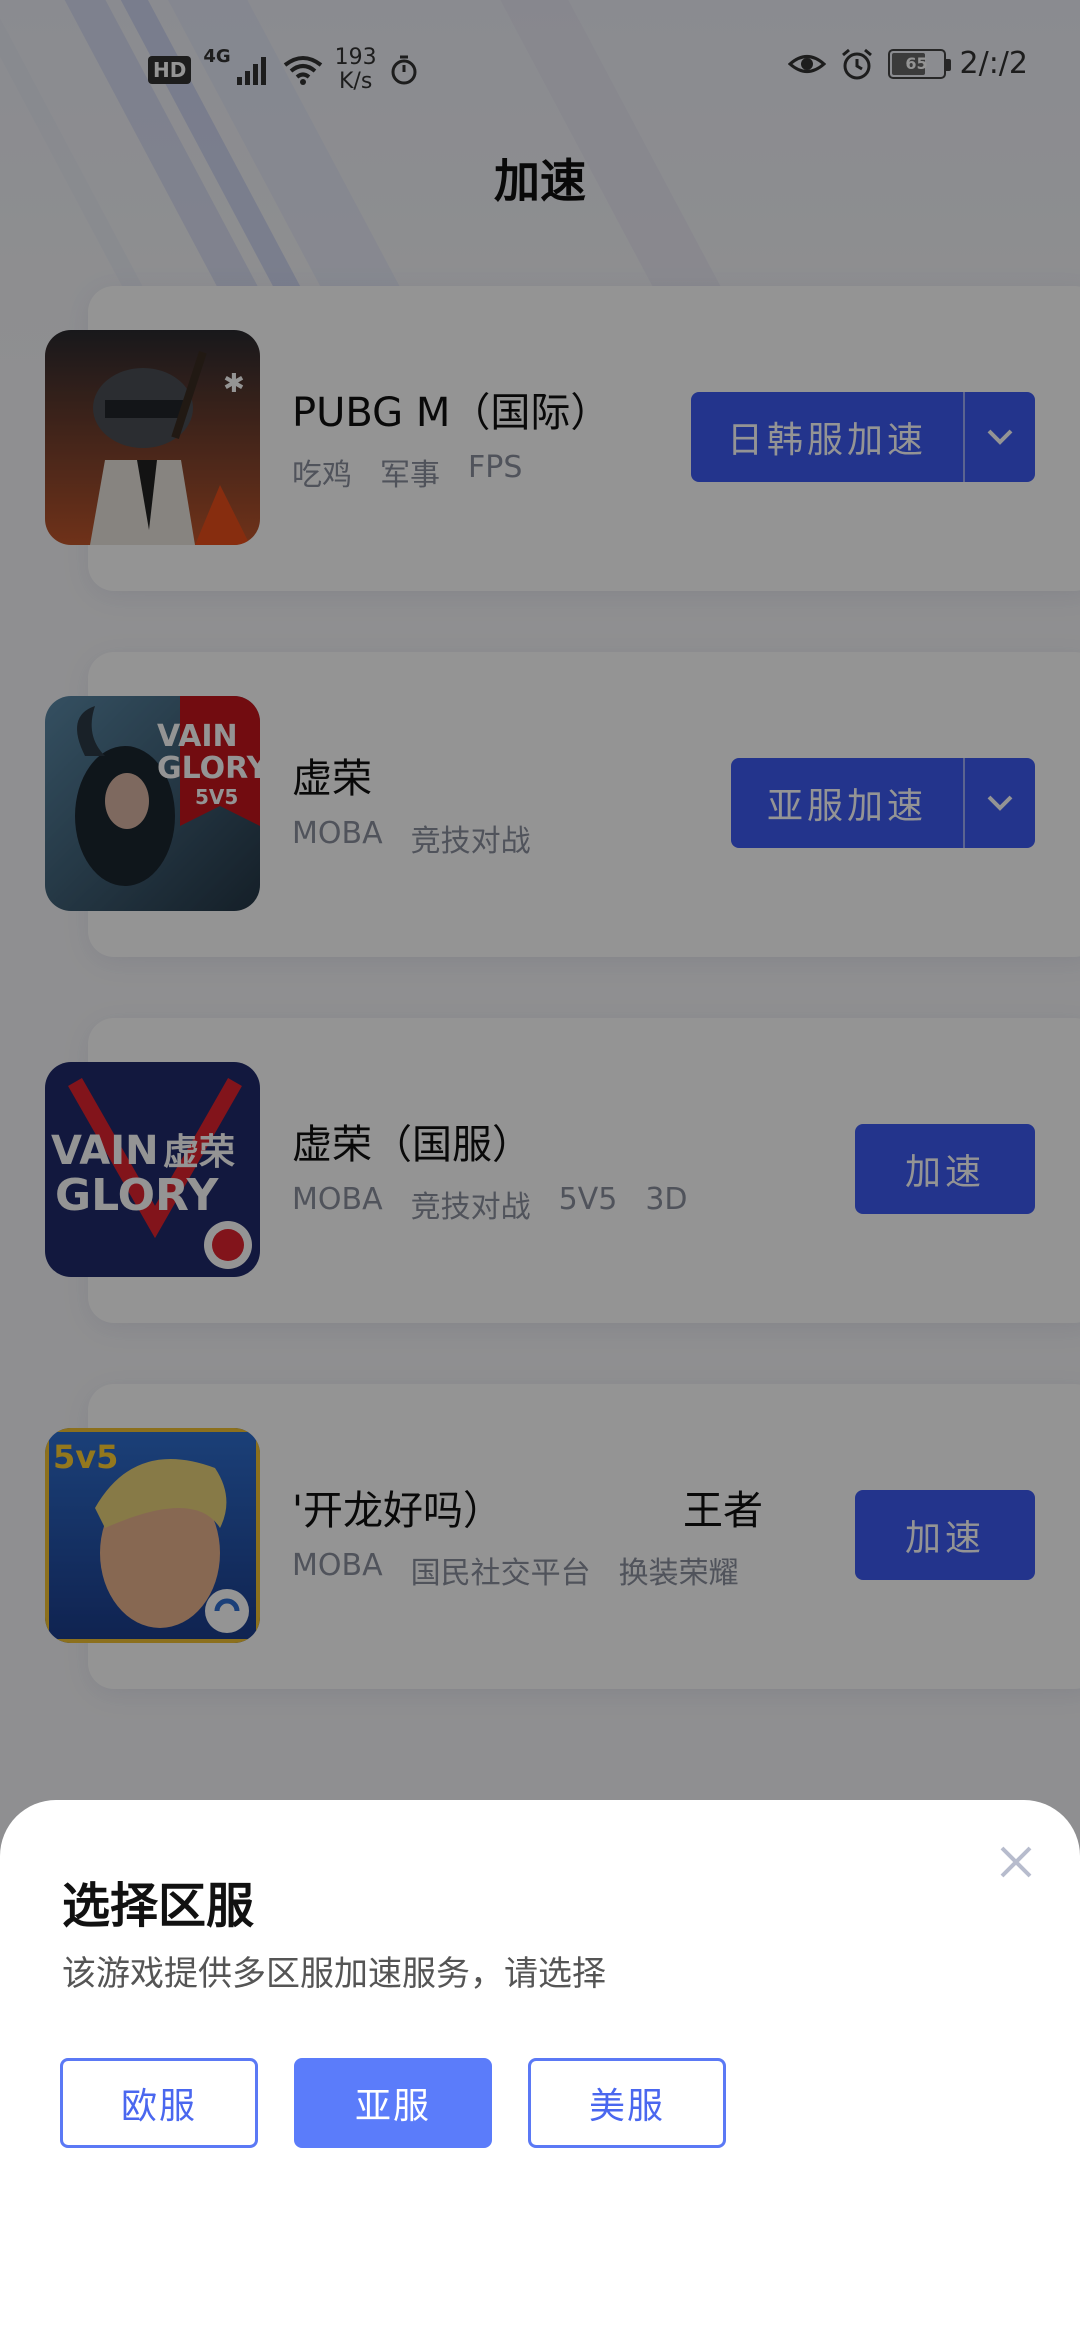 This screenshot has height=2340, width=1080. What do you see at coordinates (627, 2103) in the screenshot?
I see `region-button-us: 美服` at bounding box center [627, 2103].